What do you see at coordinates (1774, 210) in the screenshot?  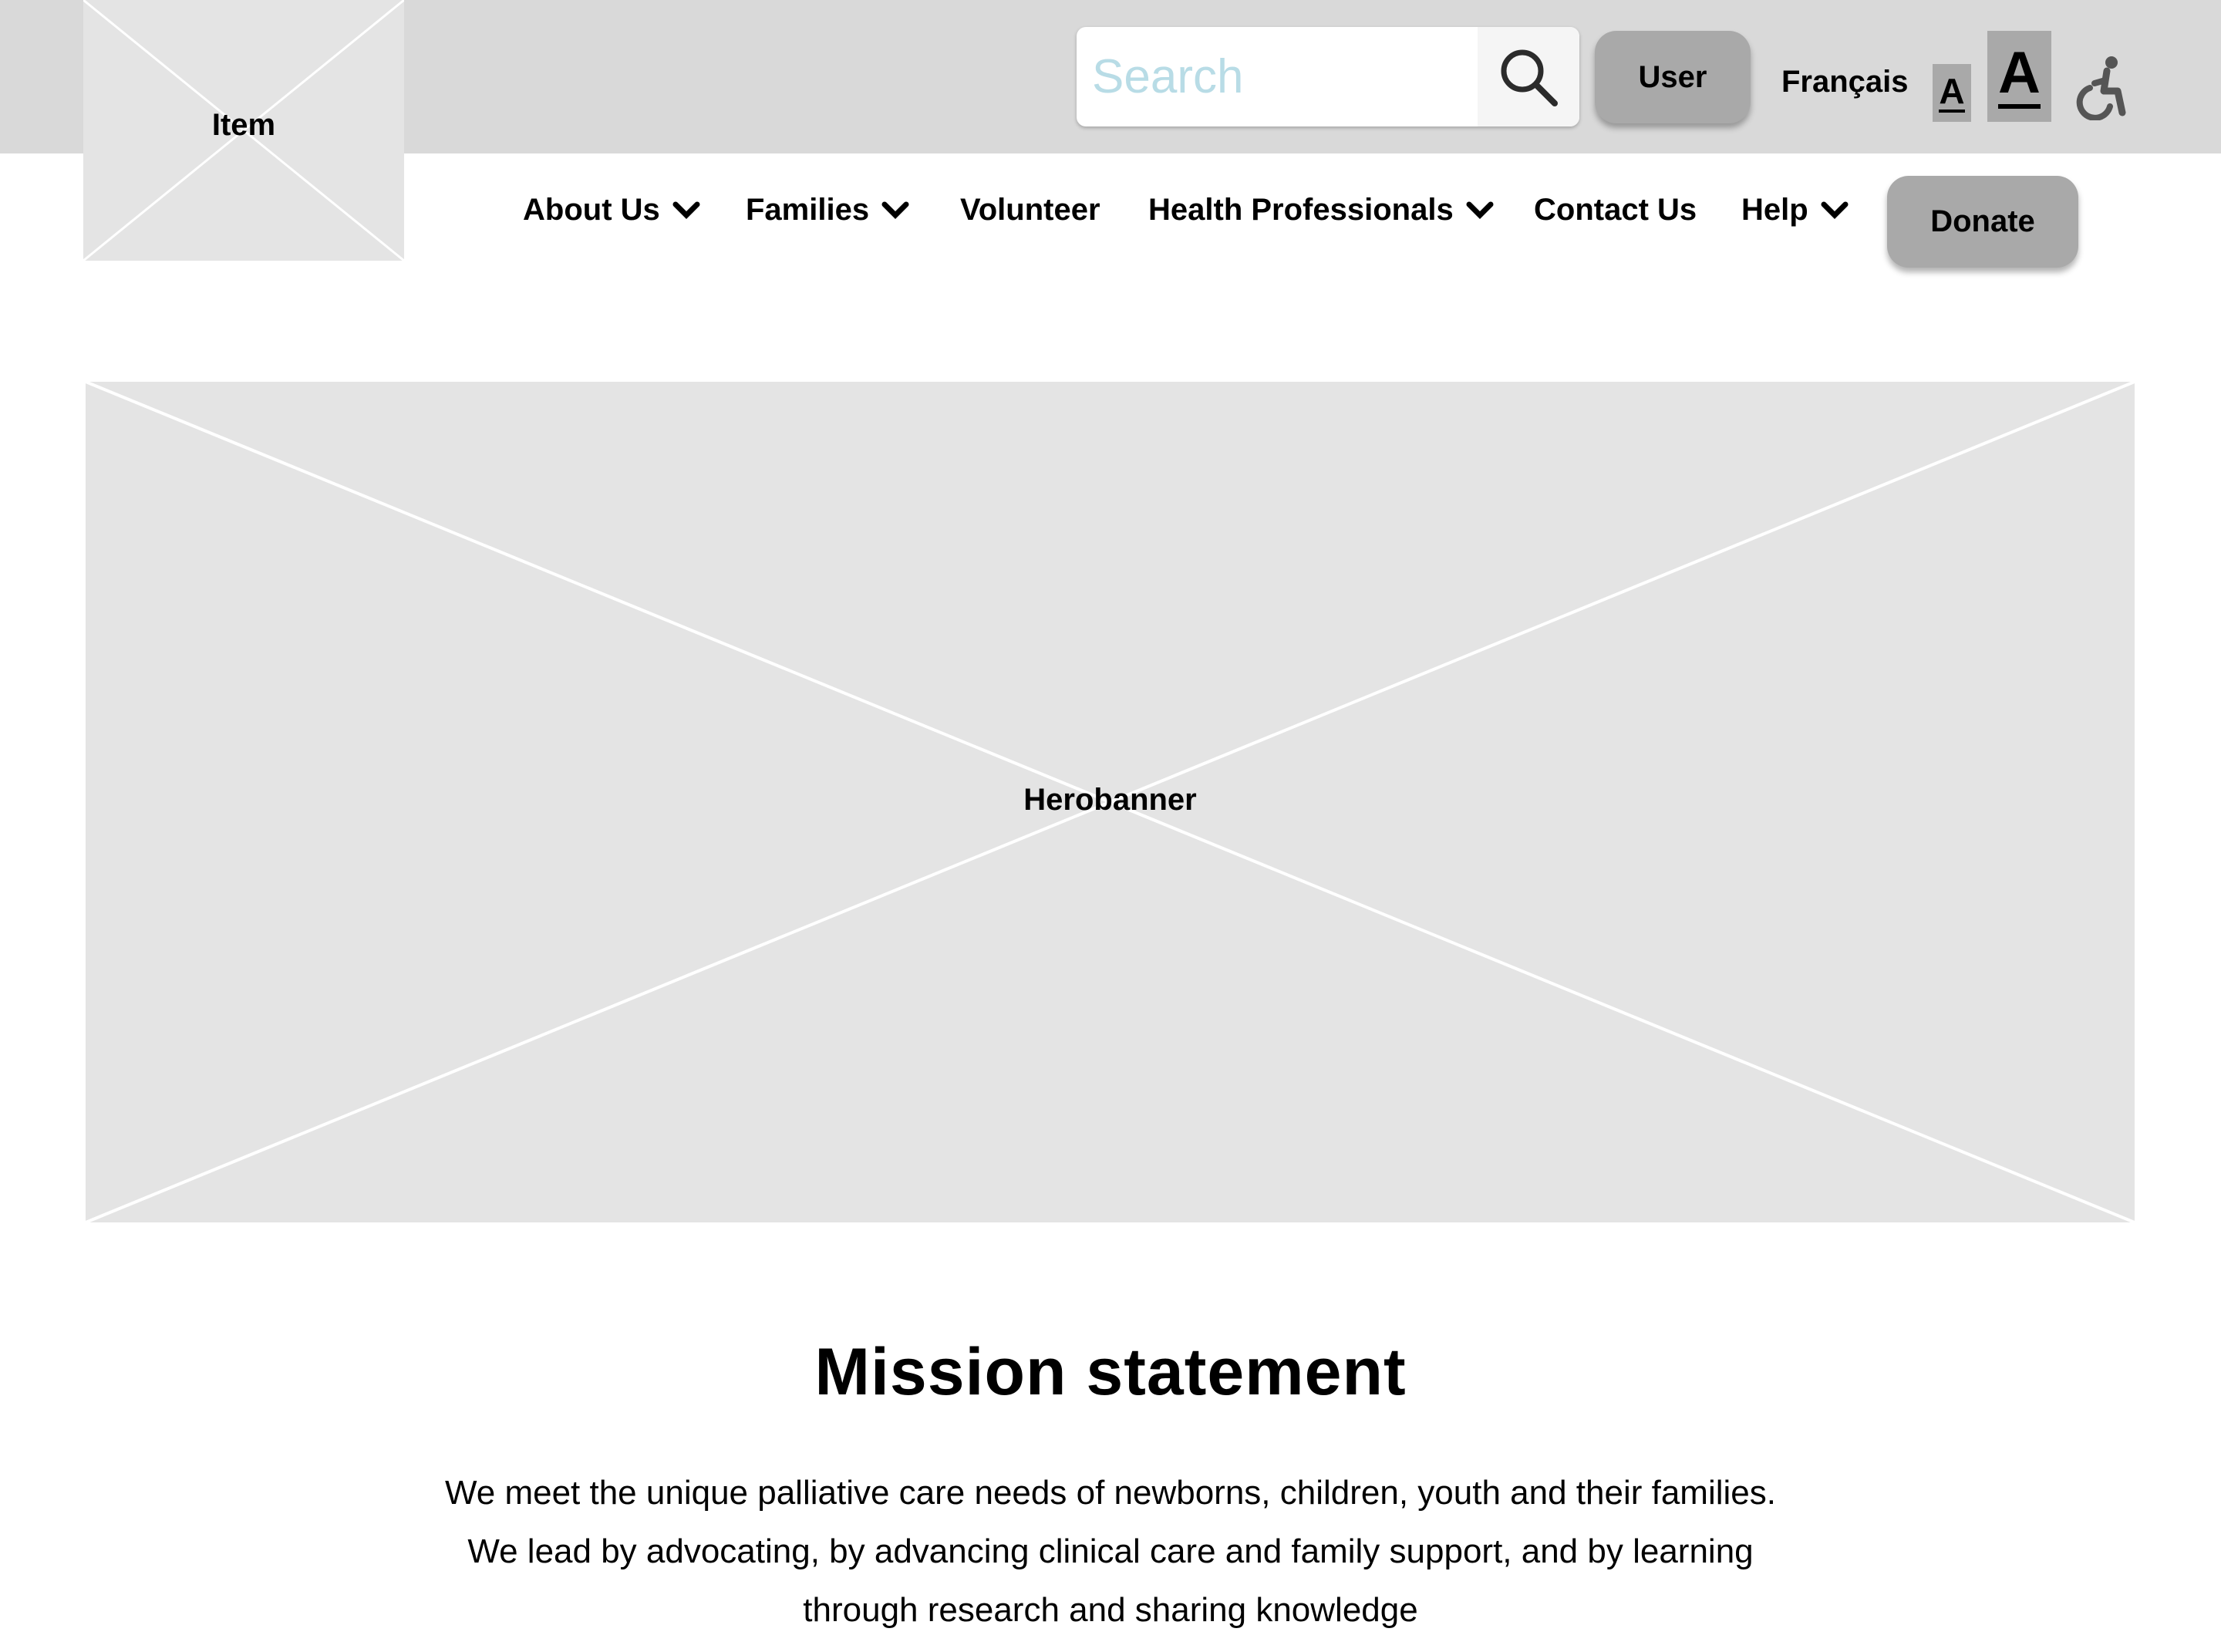 I see `nav-item-label: Help` at bounding box center [1774, 210].